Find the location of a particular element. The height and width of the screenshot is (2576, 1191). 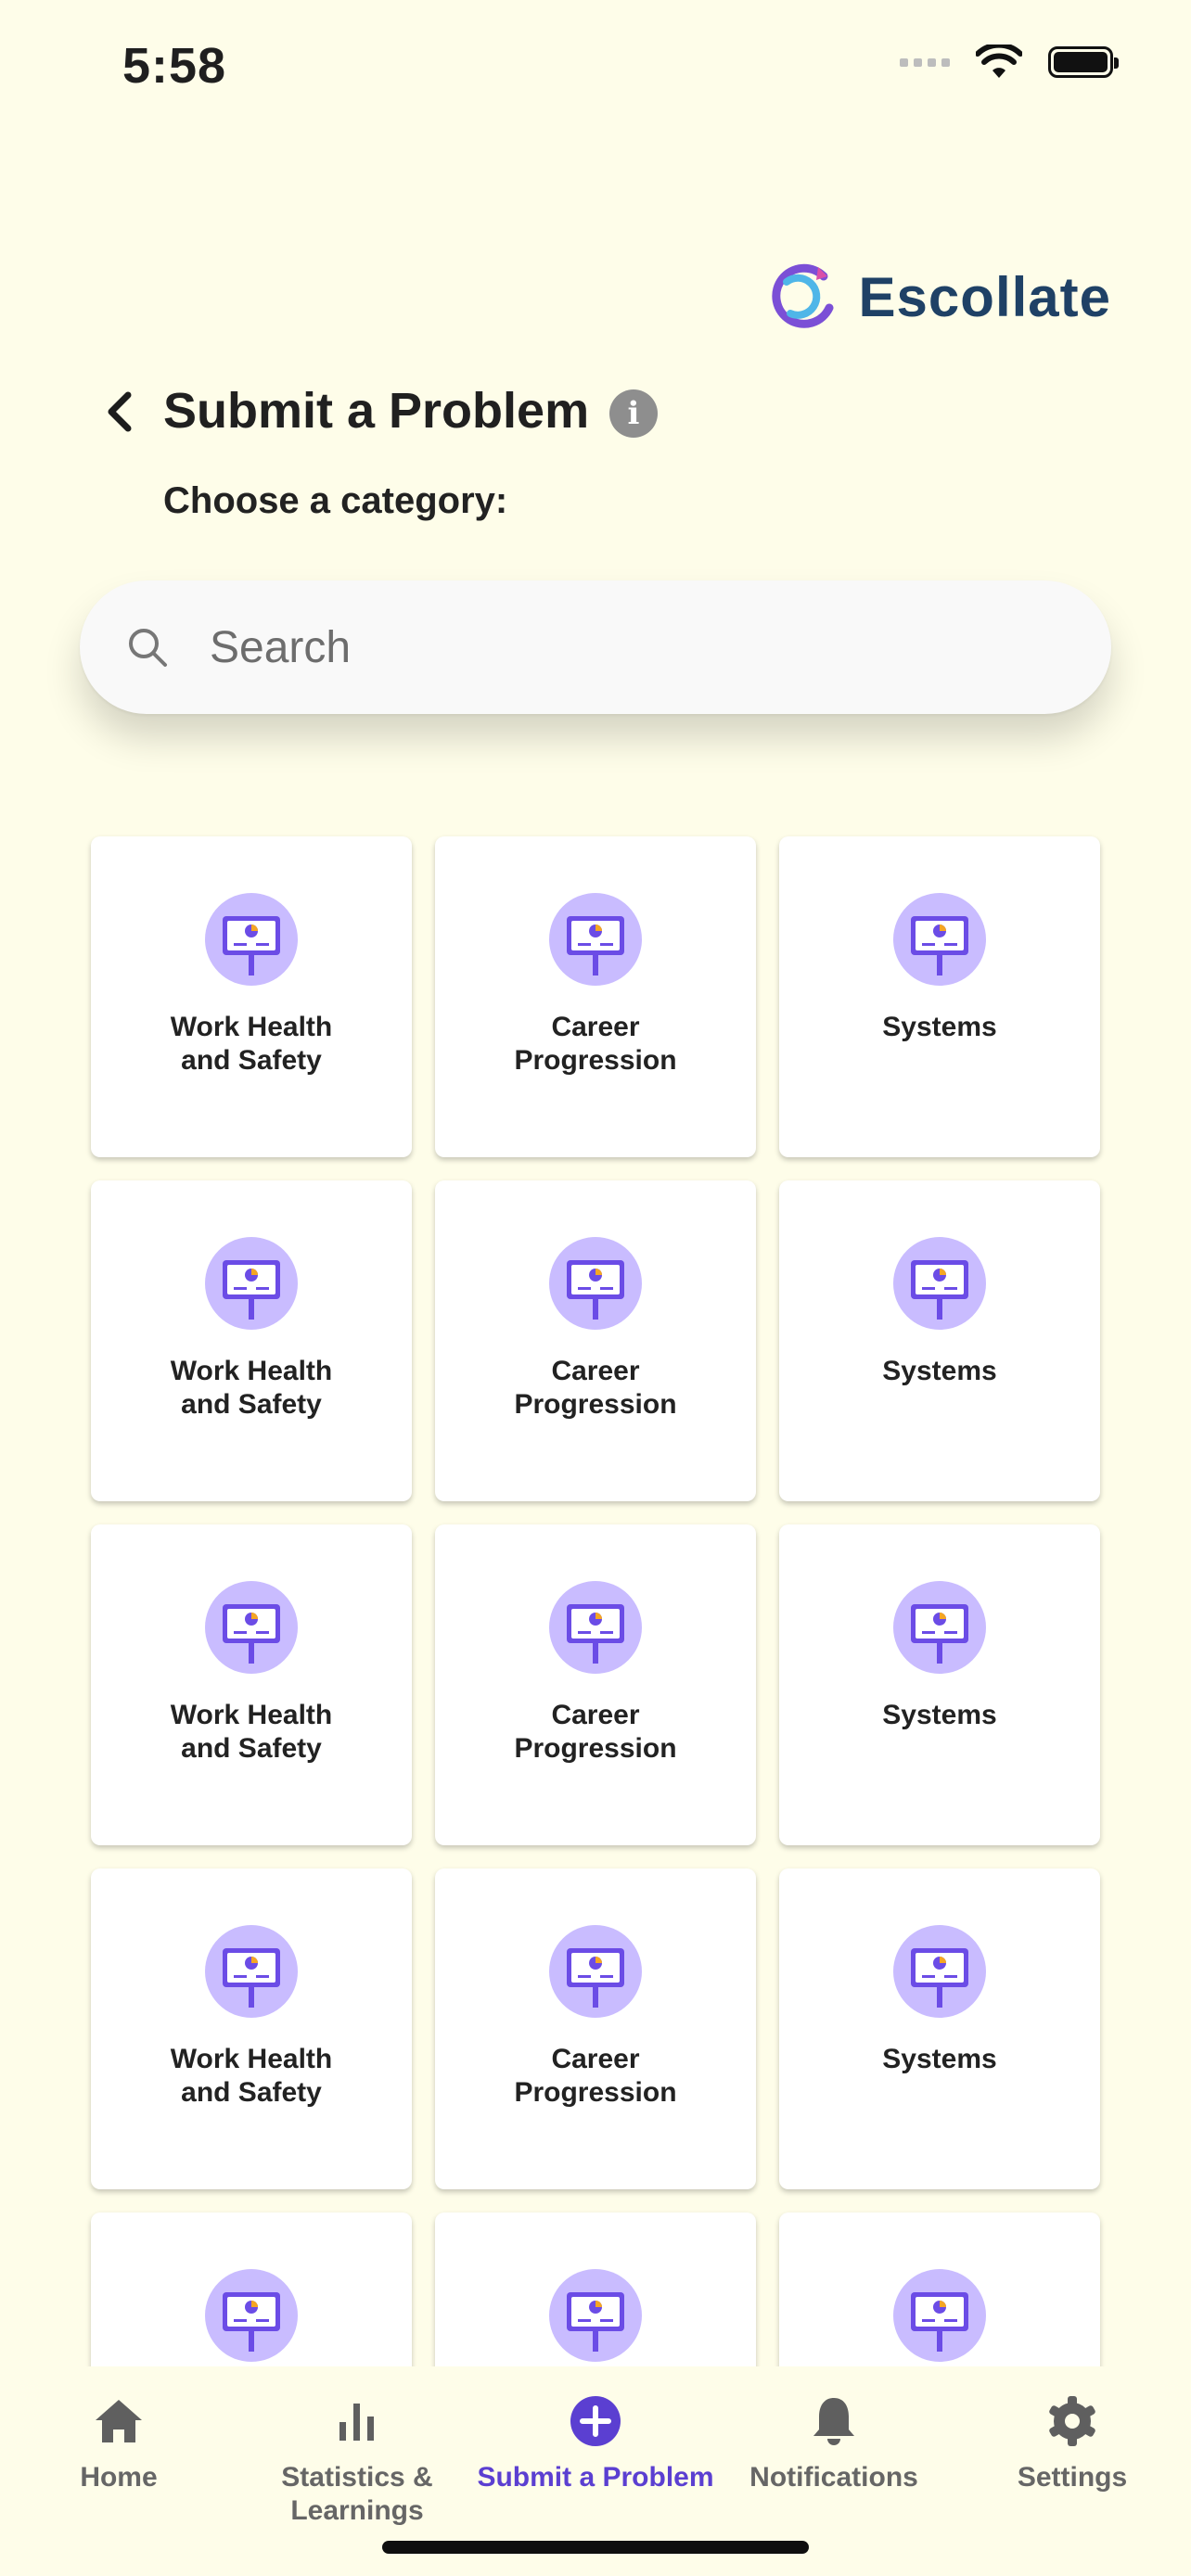

search-bar is located at coordinates (595, 647).